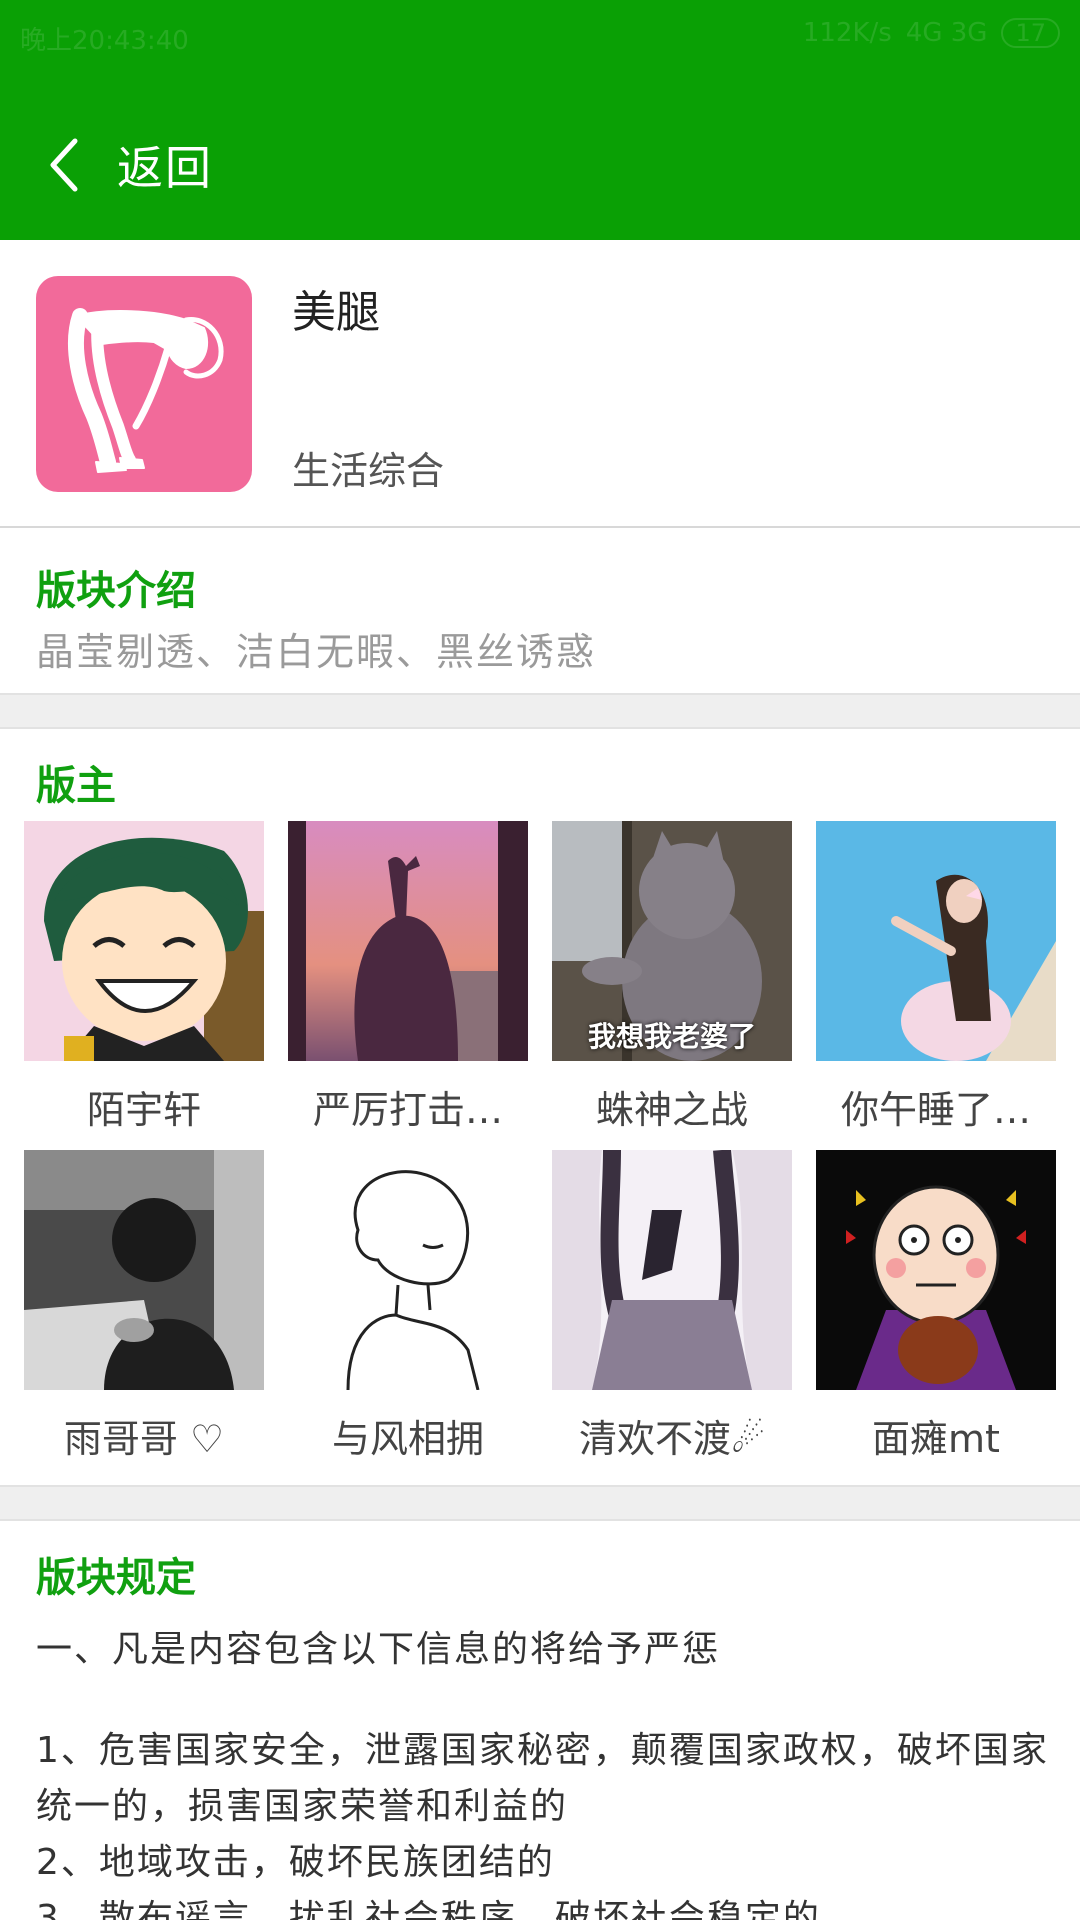 The height and width of the screenshot is (1920, 1080). I want to click on back-button: 返回, so click(129, 165).